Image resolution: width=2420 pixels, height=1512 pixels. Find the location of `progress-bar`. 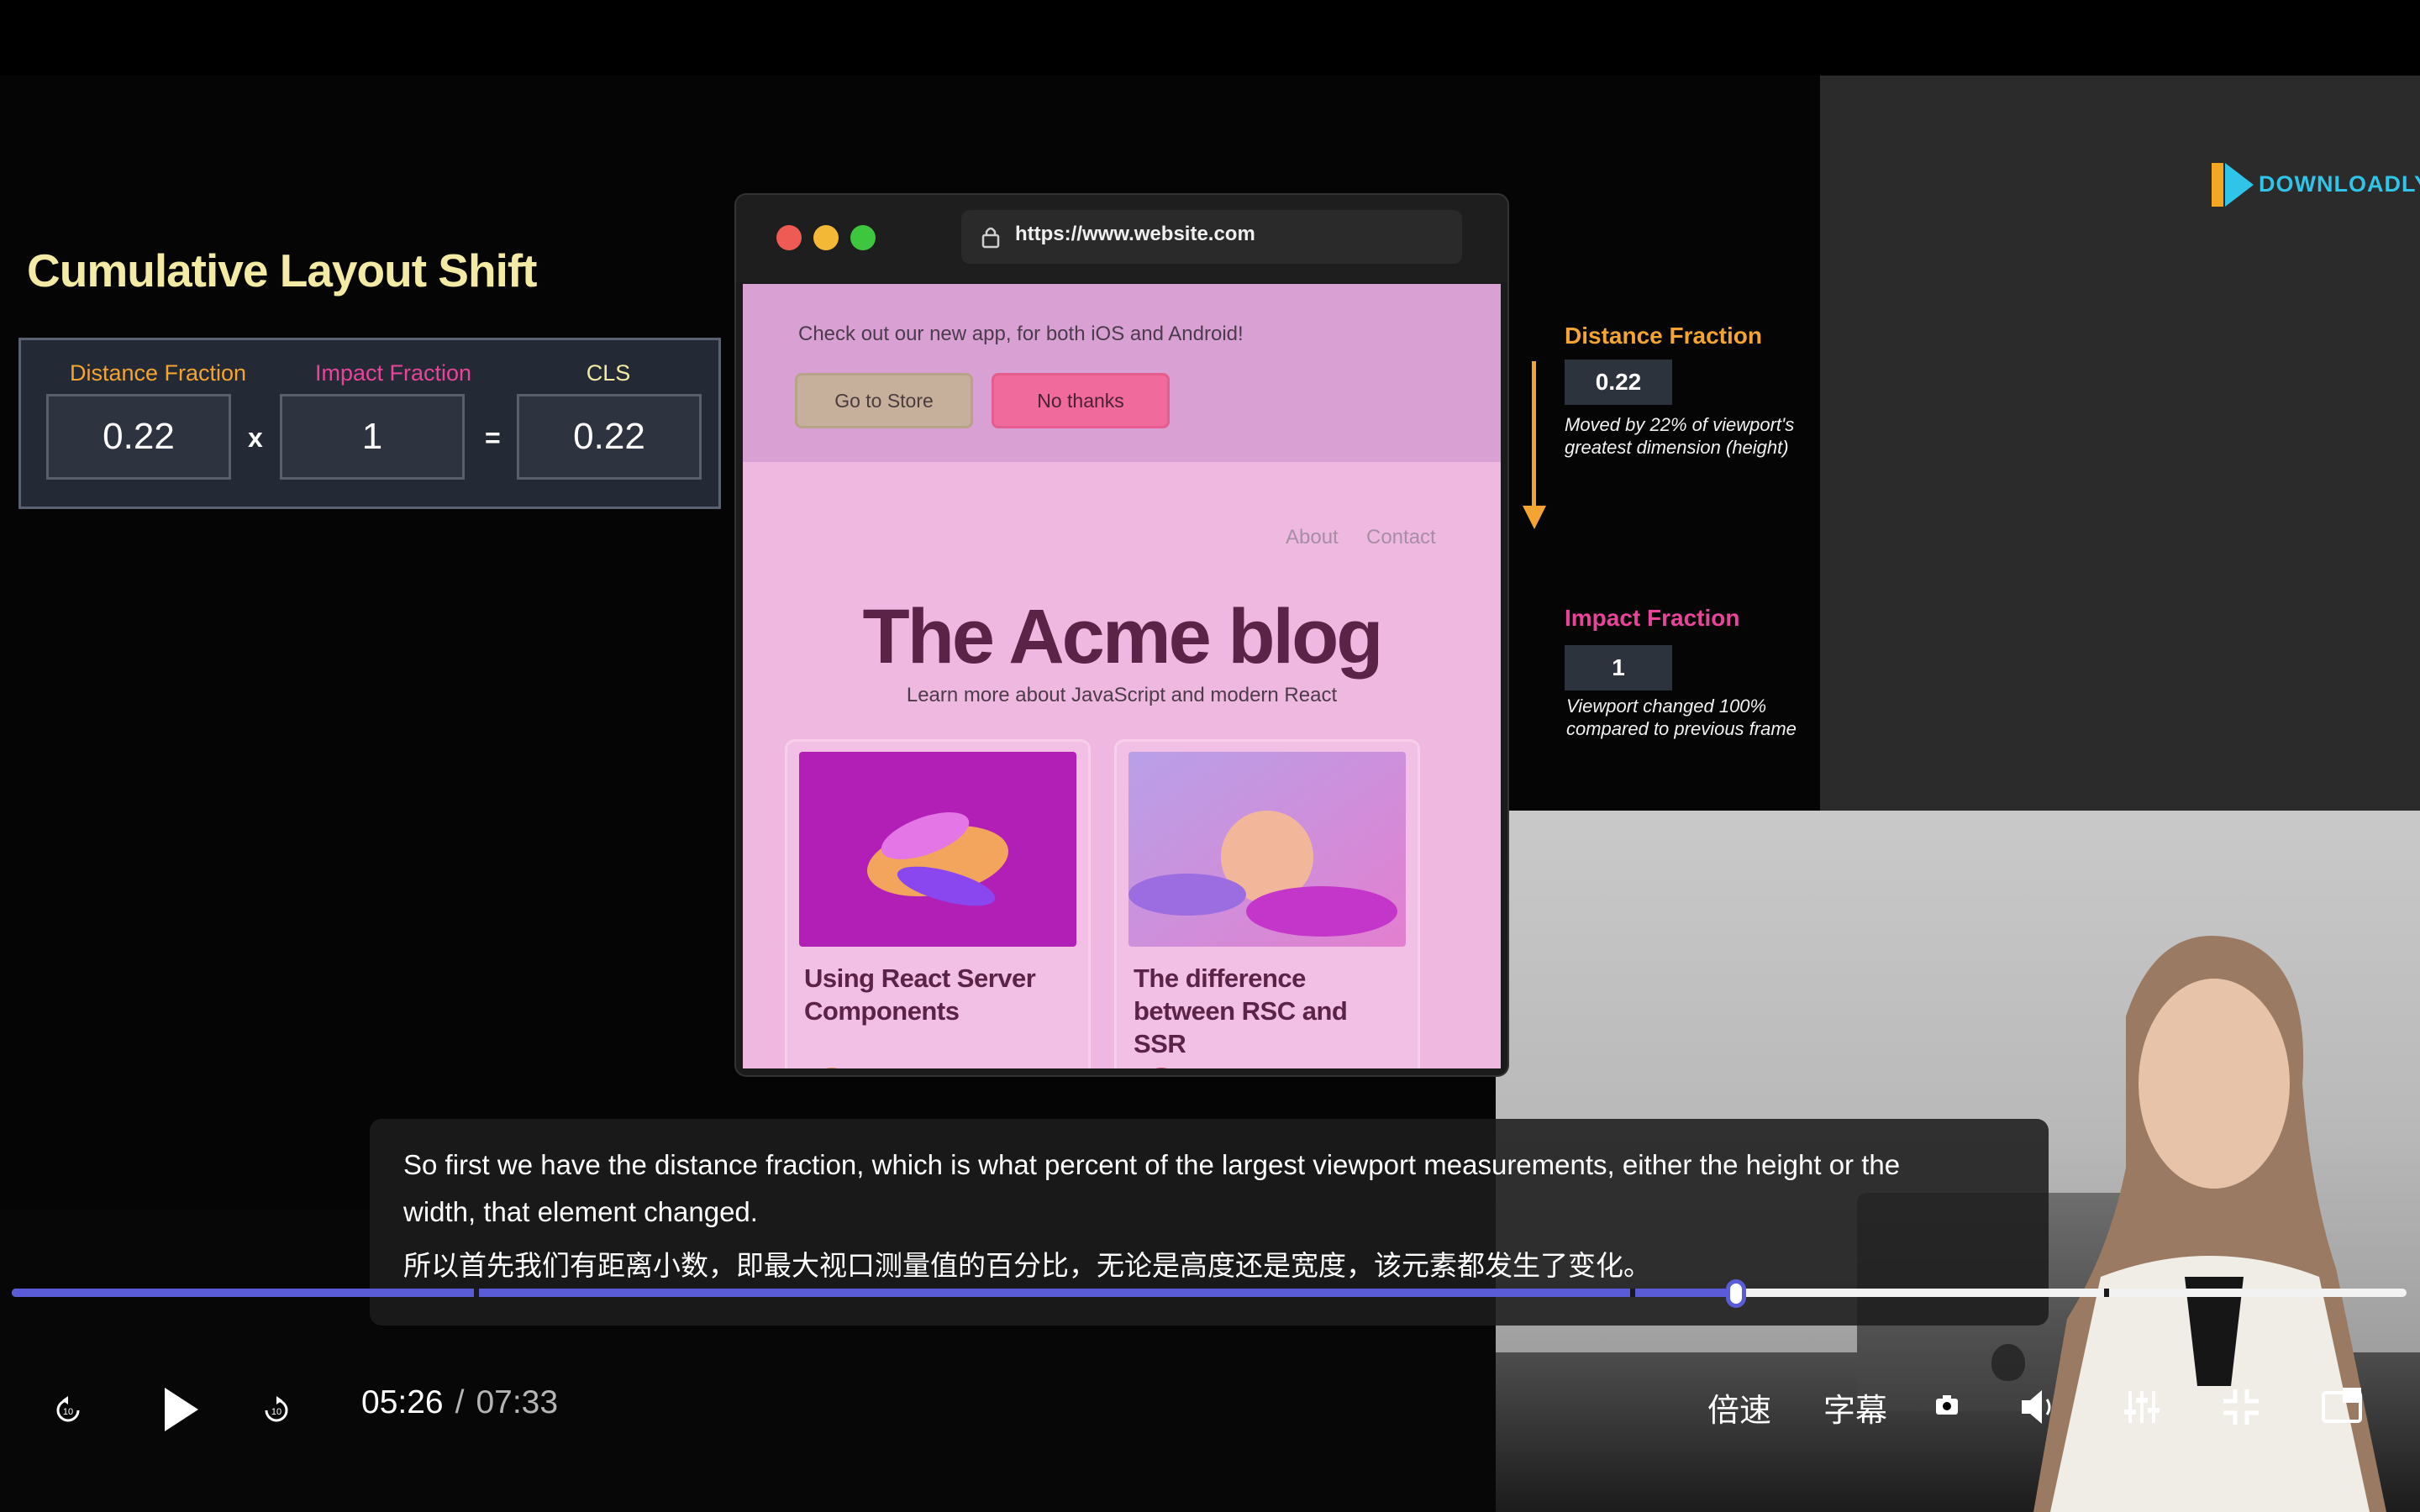

progress-bar is located at coordinates (1209, 1293).